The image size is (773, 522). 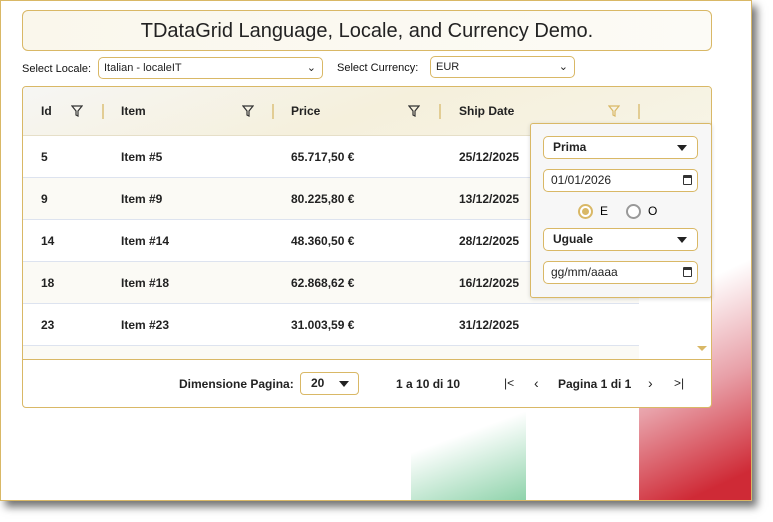 I want to click on cell-id: 14, so click(x=48, y=241).